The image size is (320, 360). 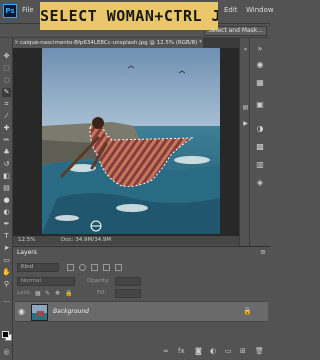 What do you see at coordinates (39, 312) in the screenshot?
I see `layer-thumbnail` at bounding box center [39, 312].